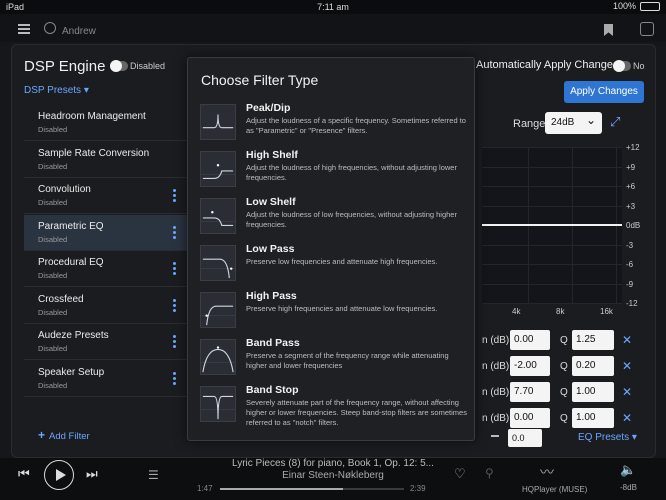 This screenshot has height=500, width=666. Describe the element at coordinates (633, 147) in the screenshot. I see `db-tick-label: +12` at that location.